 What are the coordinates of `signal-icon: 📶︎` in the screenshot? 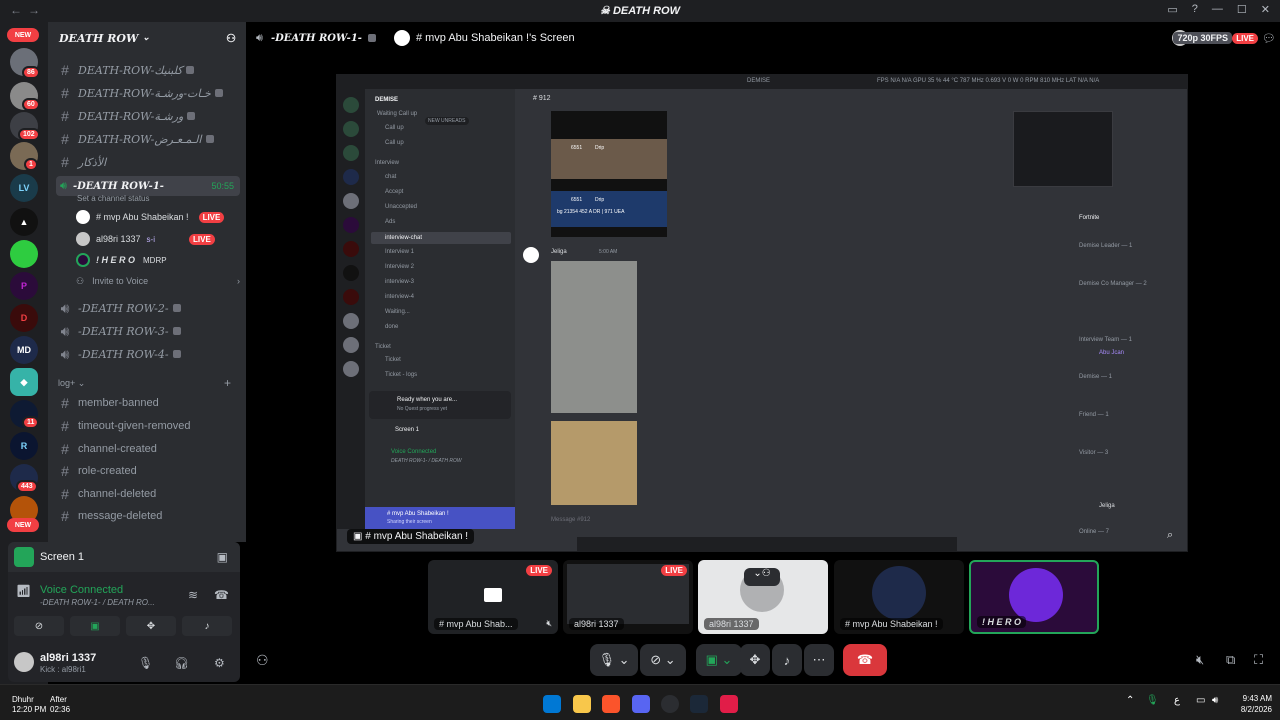 It's located at (23, 591).